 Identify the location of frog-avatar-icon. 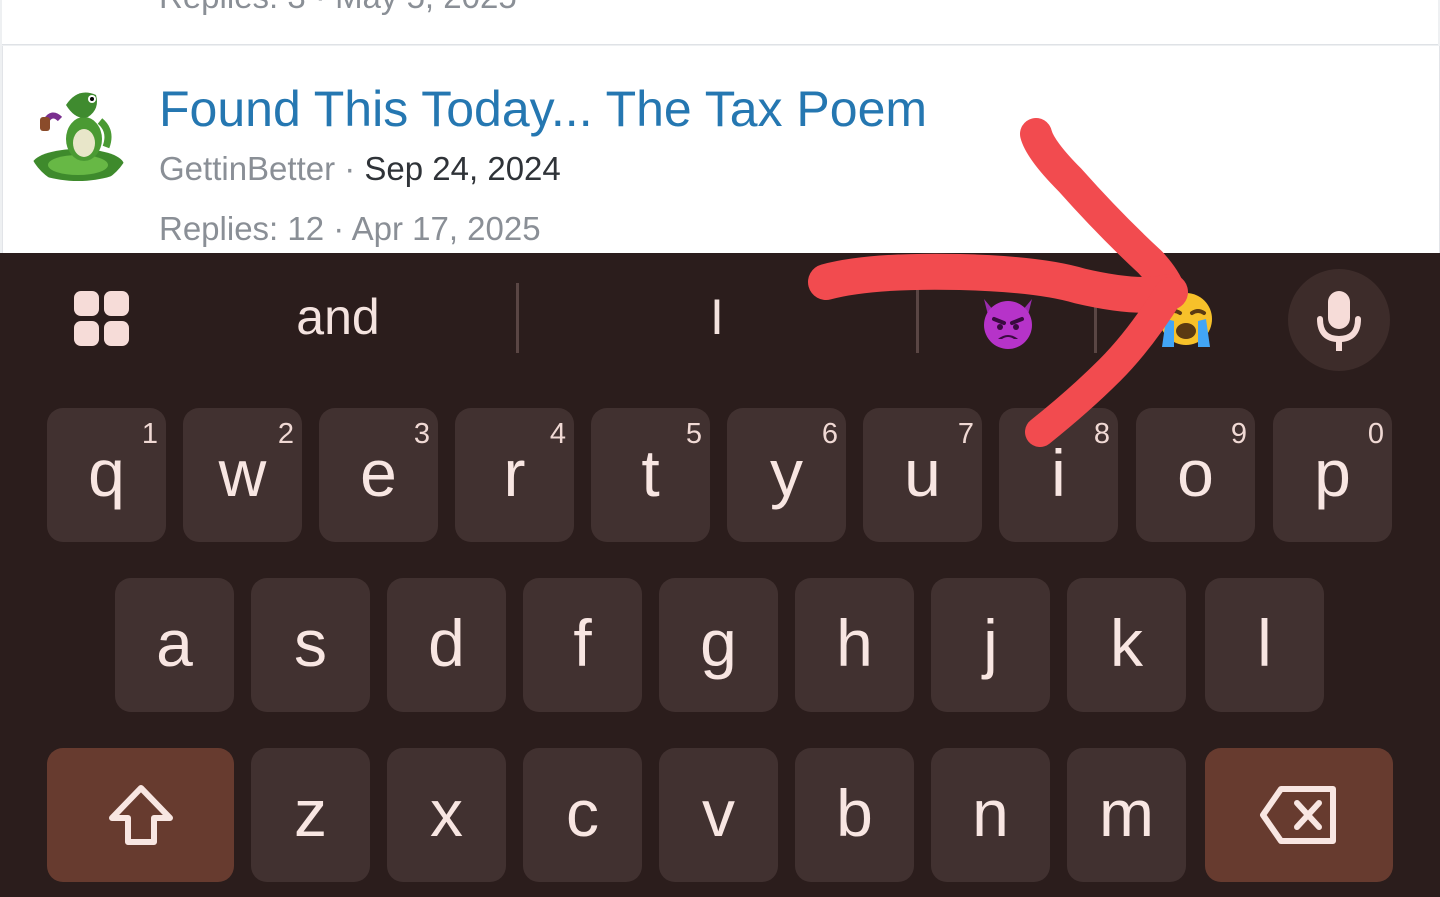
(78, 136).